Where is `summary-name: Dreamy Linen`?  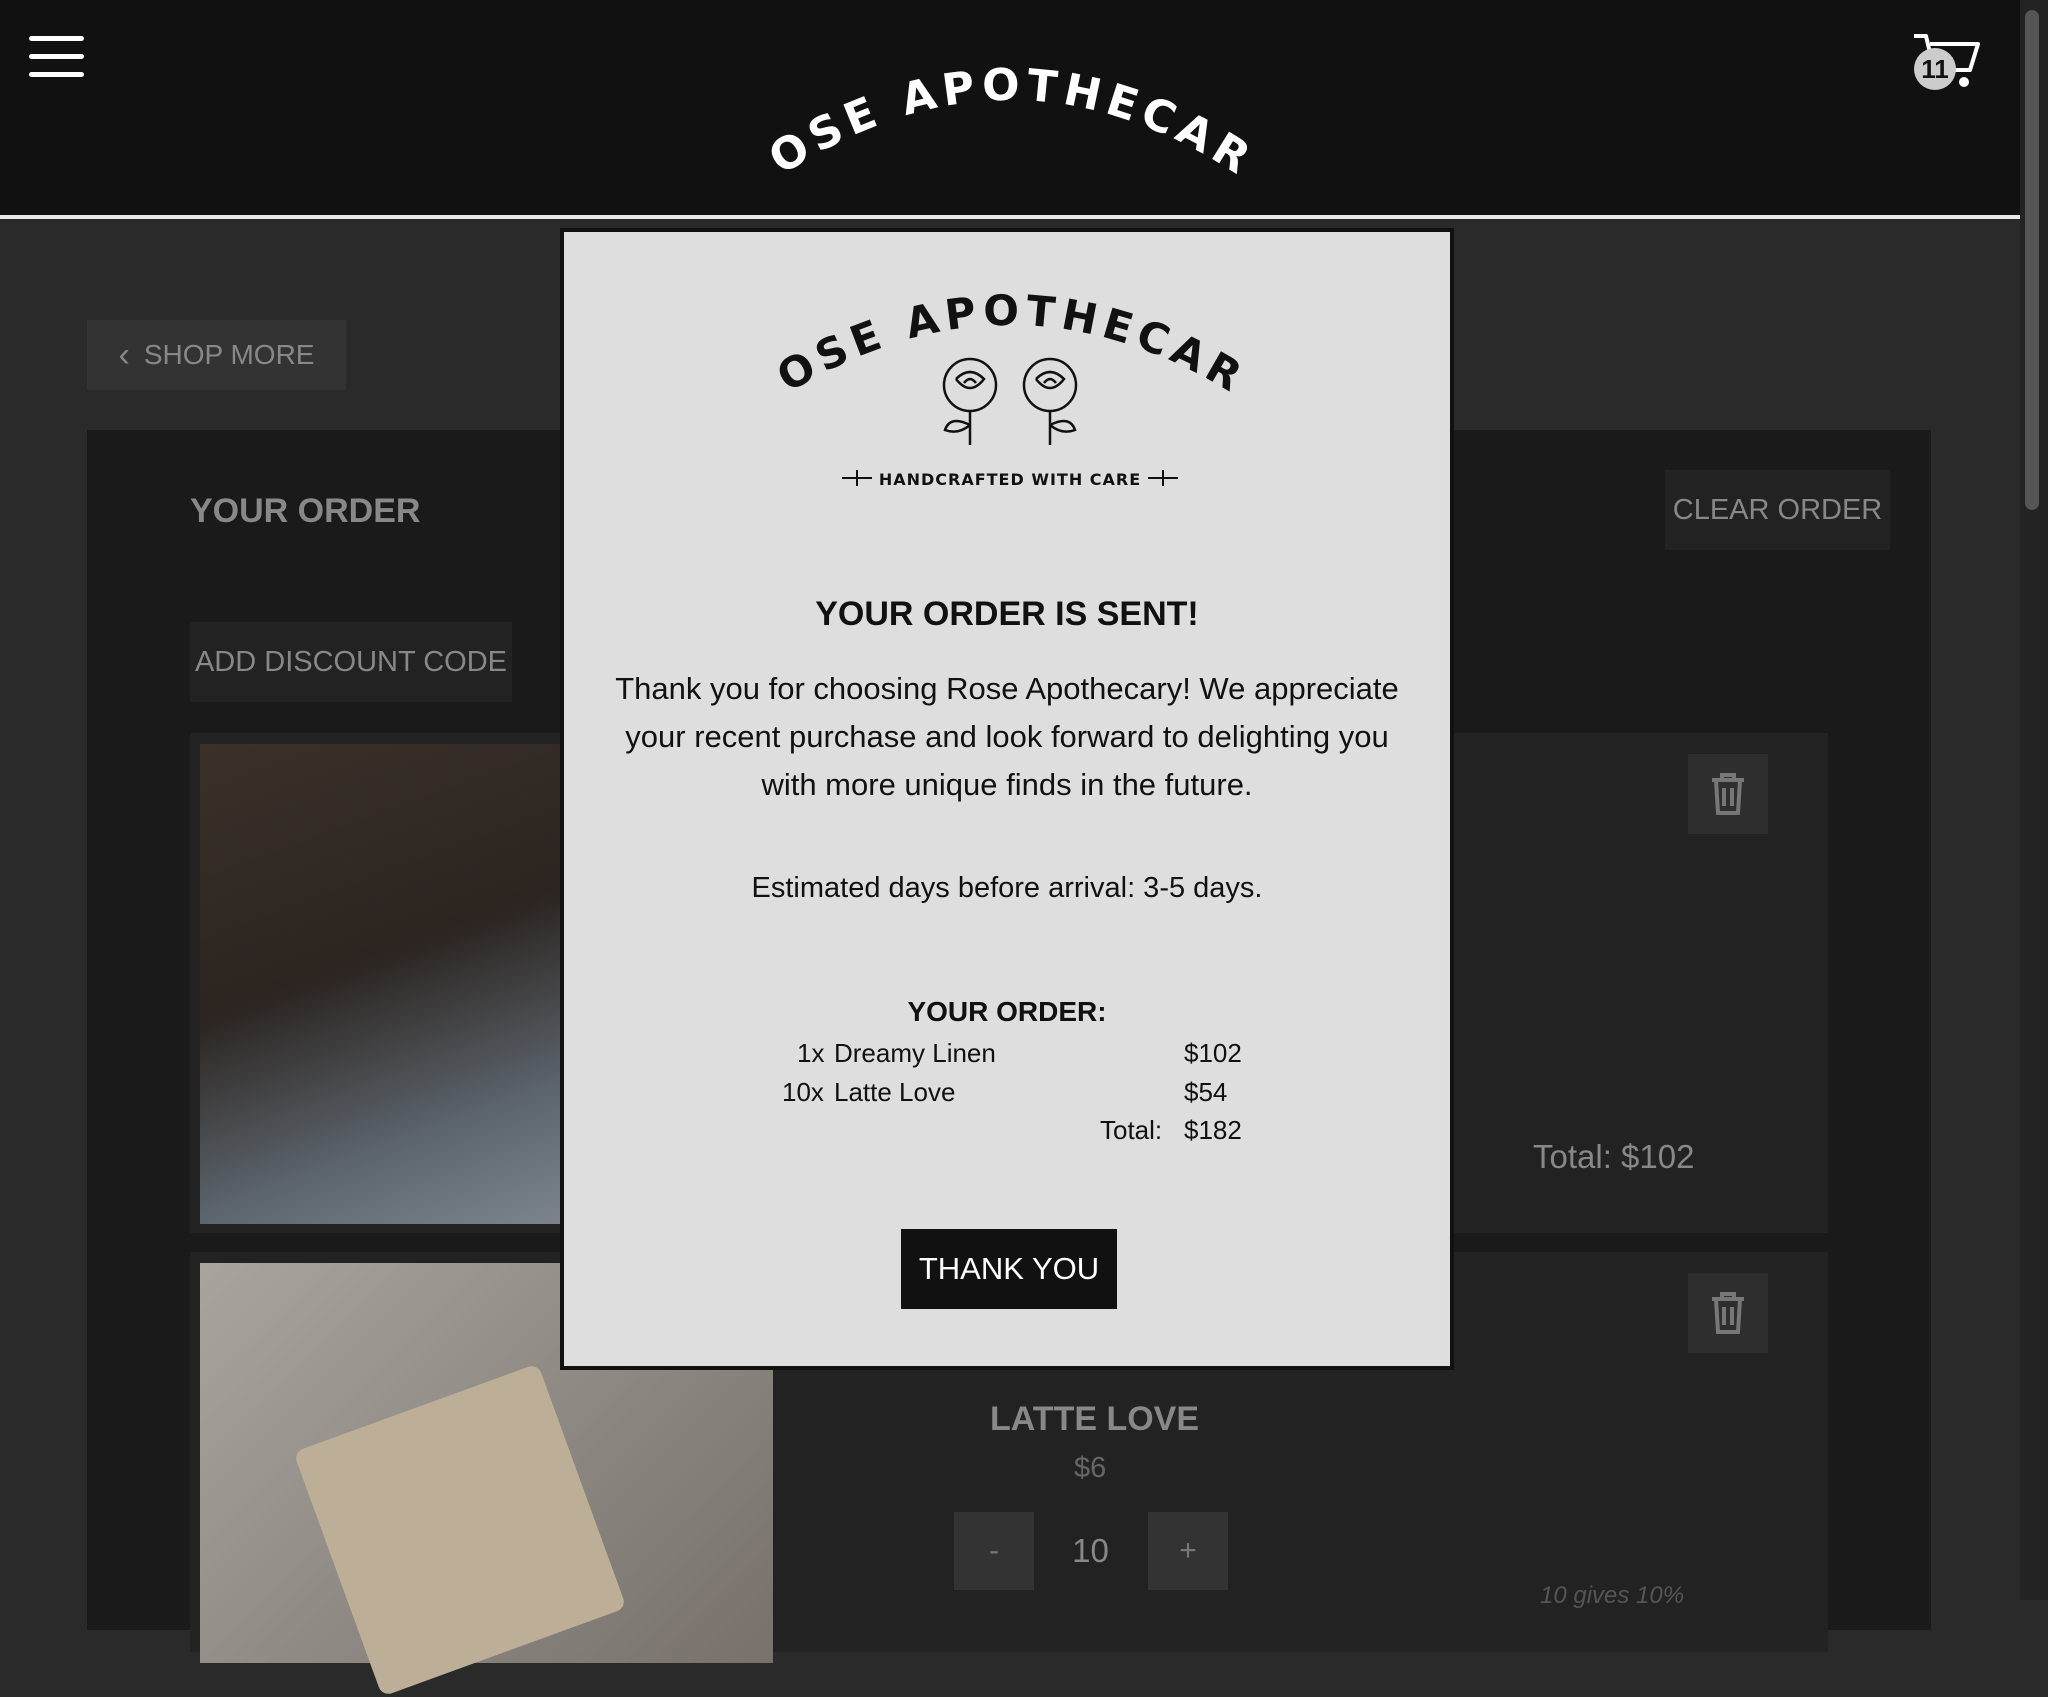
summary-name: Dreamy Linen is located at coordinates (915, 1053).